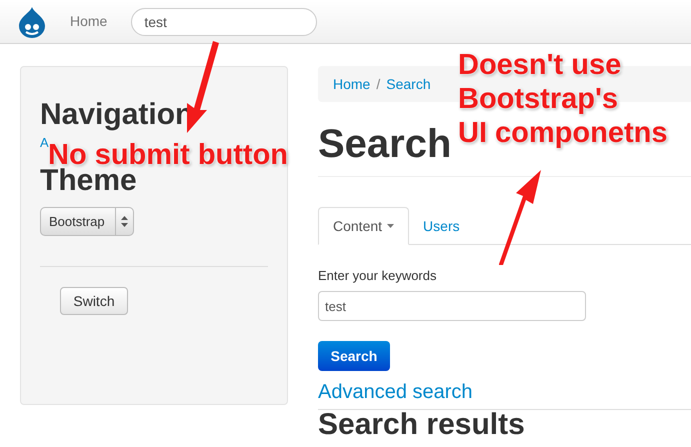  I want to click on field-label: Enter your keywords, so click(377, 276).